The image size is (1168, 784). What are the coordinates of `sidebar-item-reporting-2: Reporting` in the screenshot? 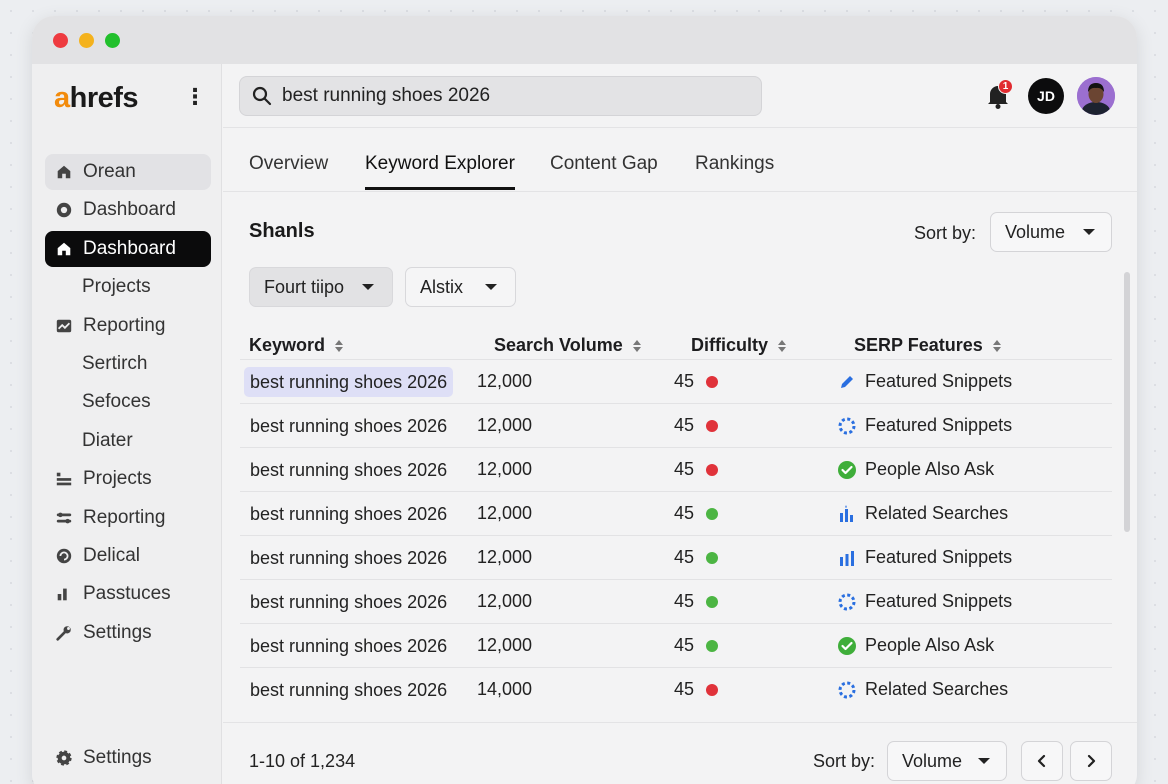 It's located at (128, 518).